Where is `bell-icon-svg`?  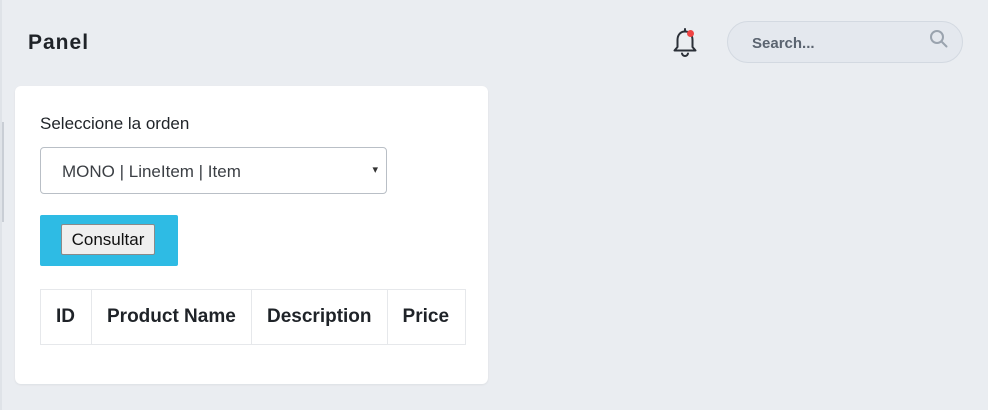
bell-icon-svg is located at coordinates (685, 43).